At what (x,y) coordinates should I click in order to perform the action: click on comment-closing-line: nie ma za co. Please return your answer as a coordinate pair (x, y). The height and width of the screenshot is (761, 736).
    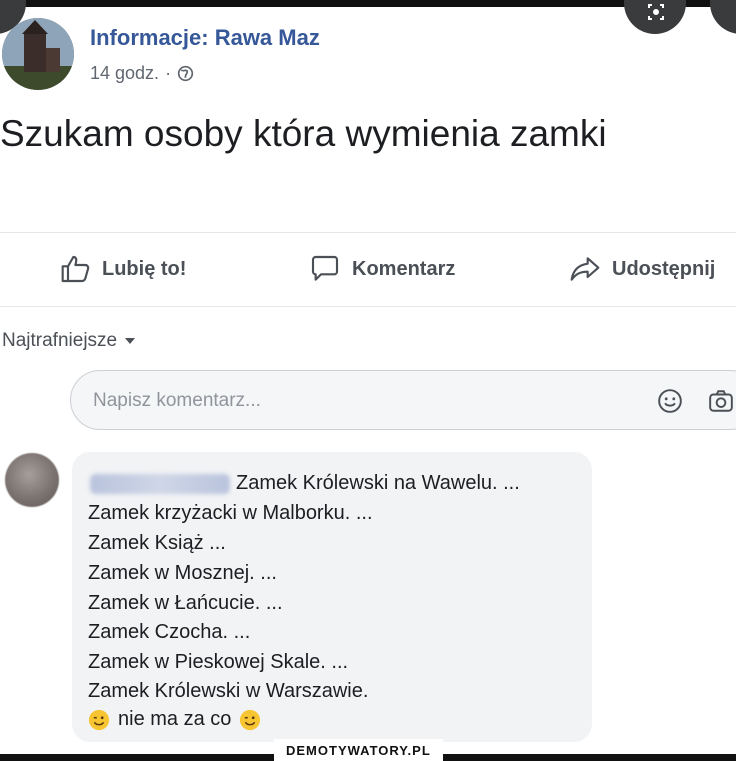
    Looking at the image, I should click on (174, 719).